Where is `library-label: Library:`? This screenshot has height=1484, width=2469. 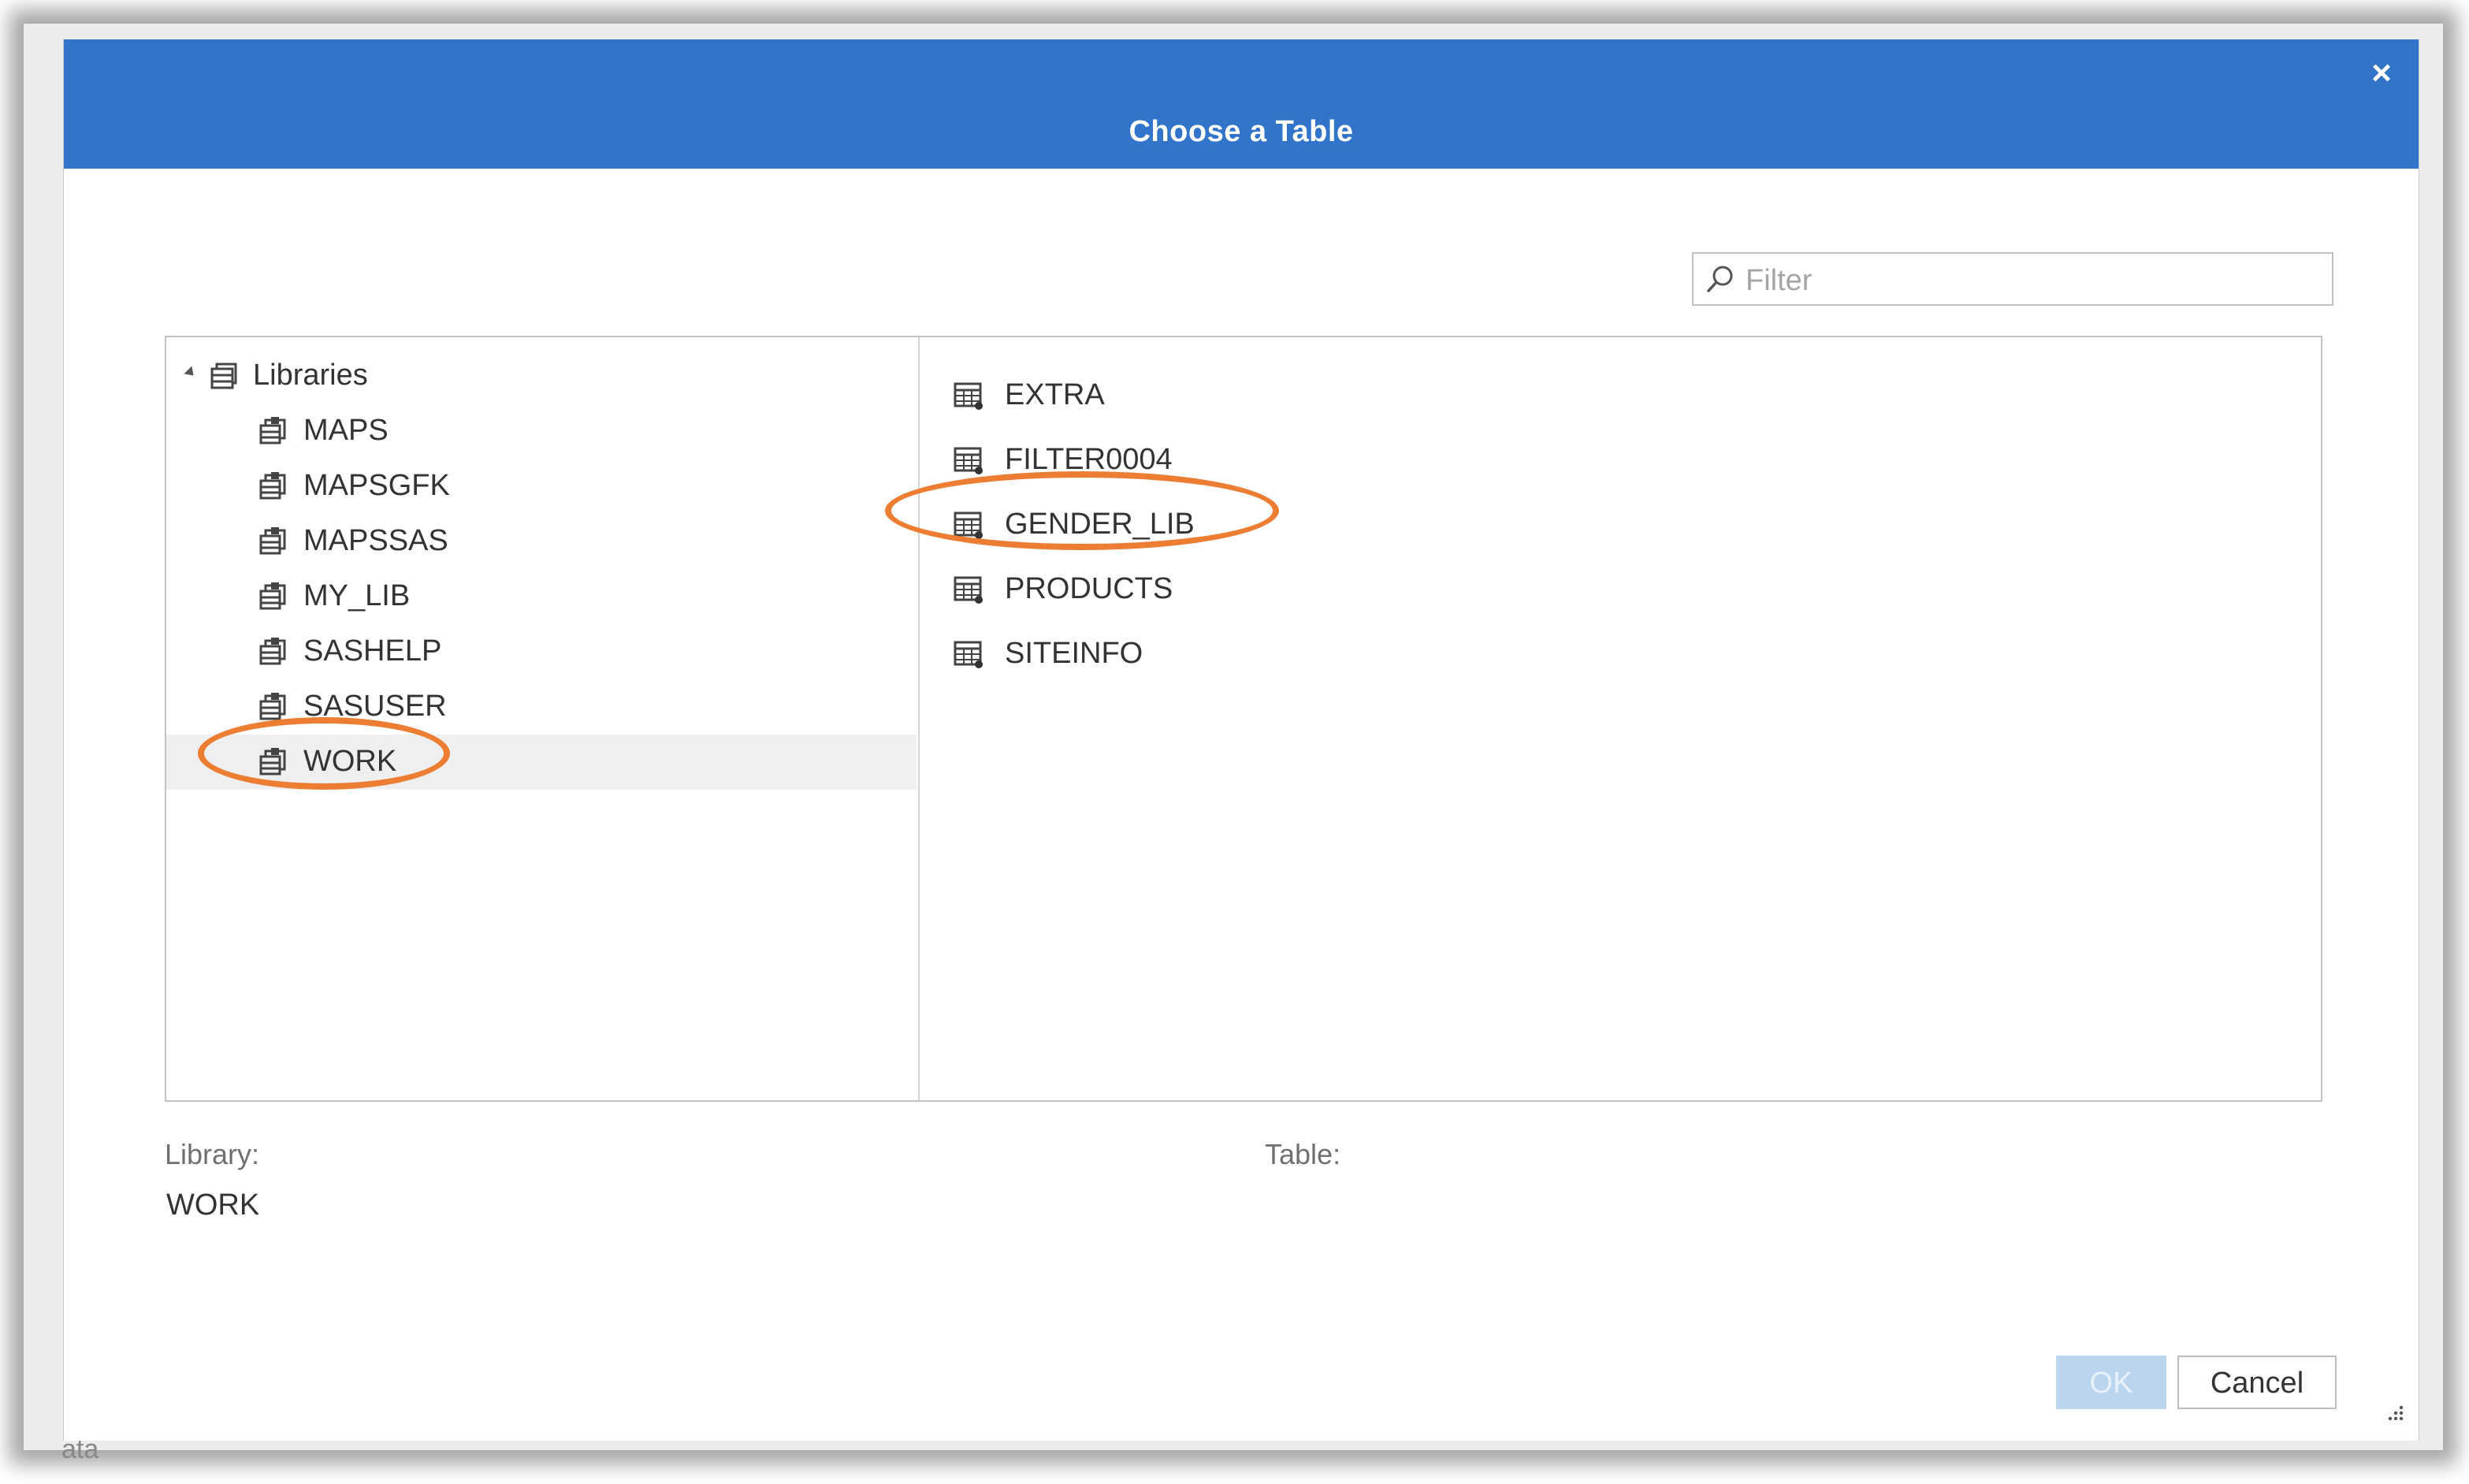 library-label: Library: is located at coordinates (213, 1154).